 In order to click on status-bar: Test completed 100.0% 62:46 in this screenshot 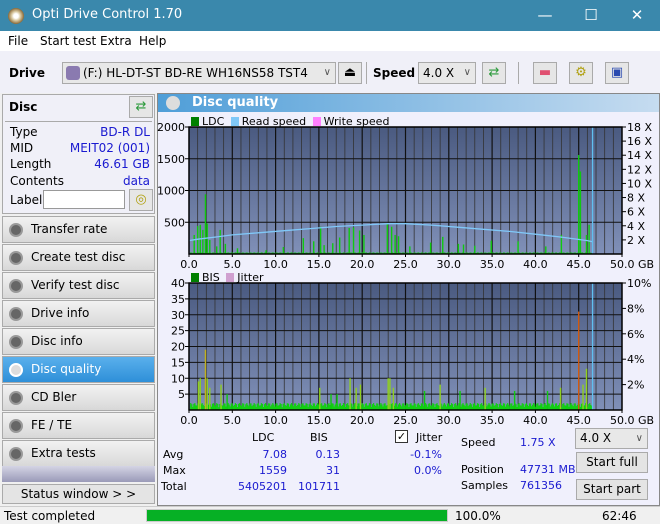, I will do `click(330, 515)`.